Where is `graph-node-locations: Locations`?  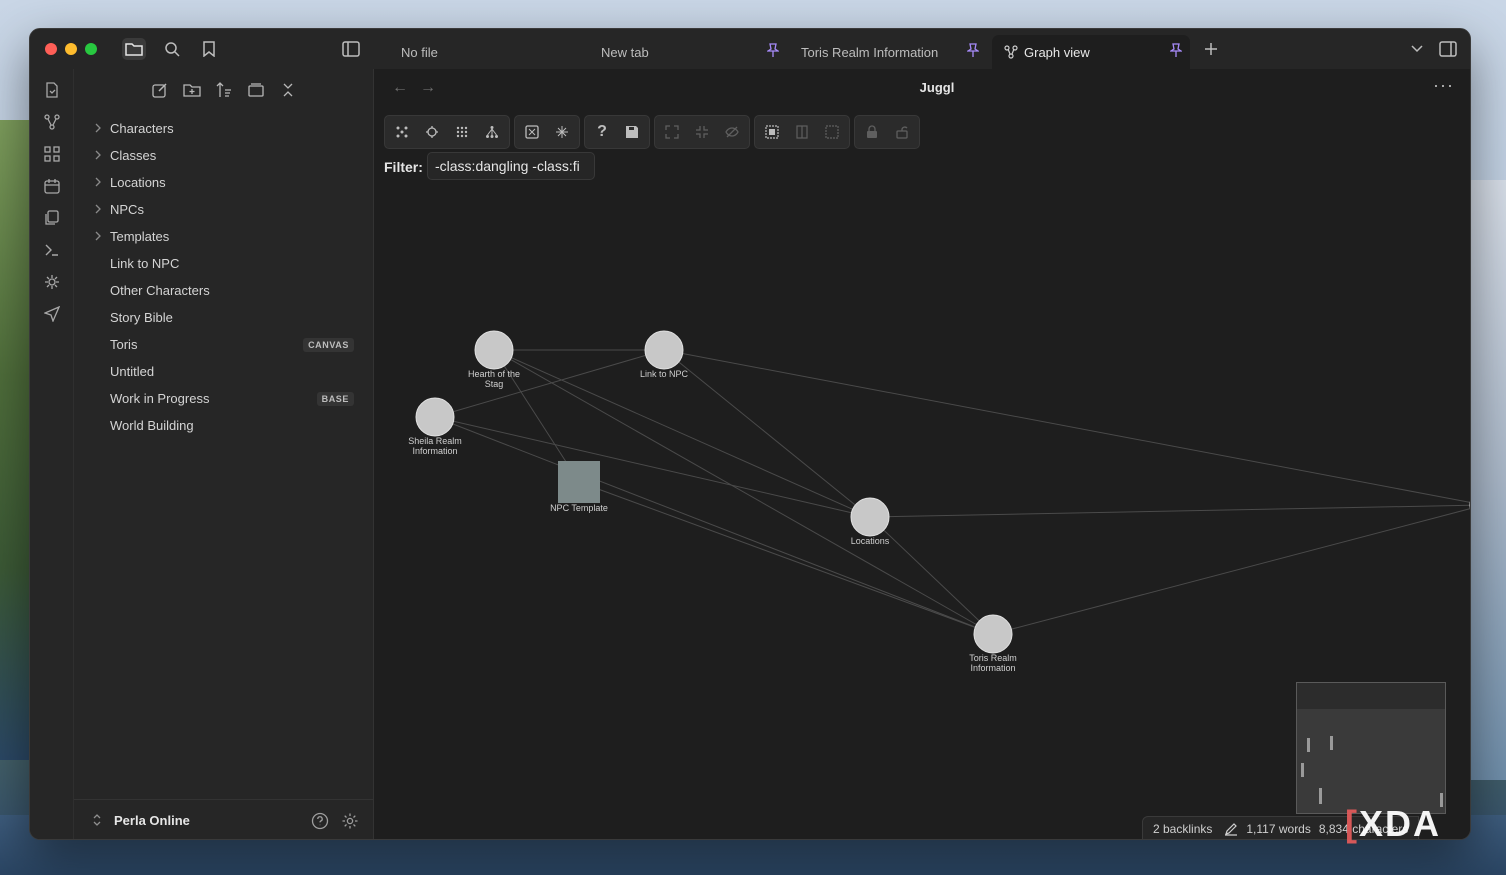
graph-node-locations: Locations is located at coordinates (870, 521).